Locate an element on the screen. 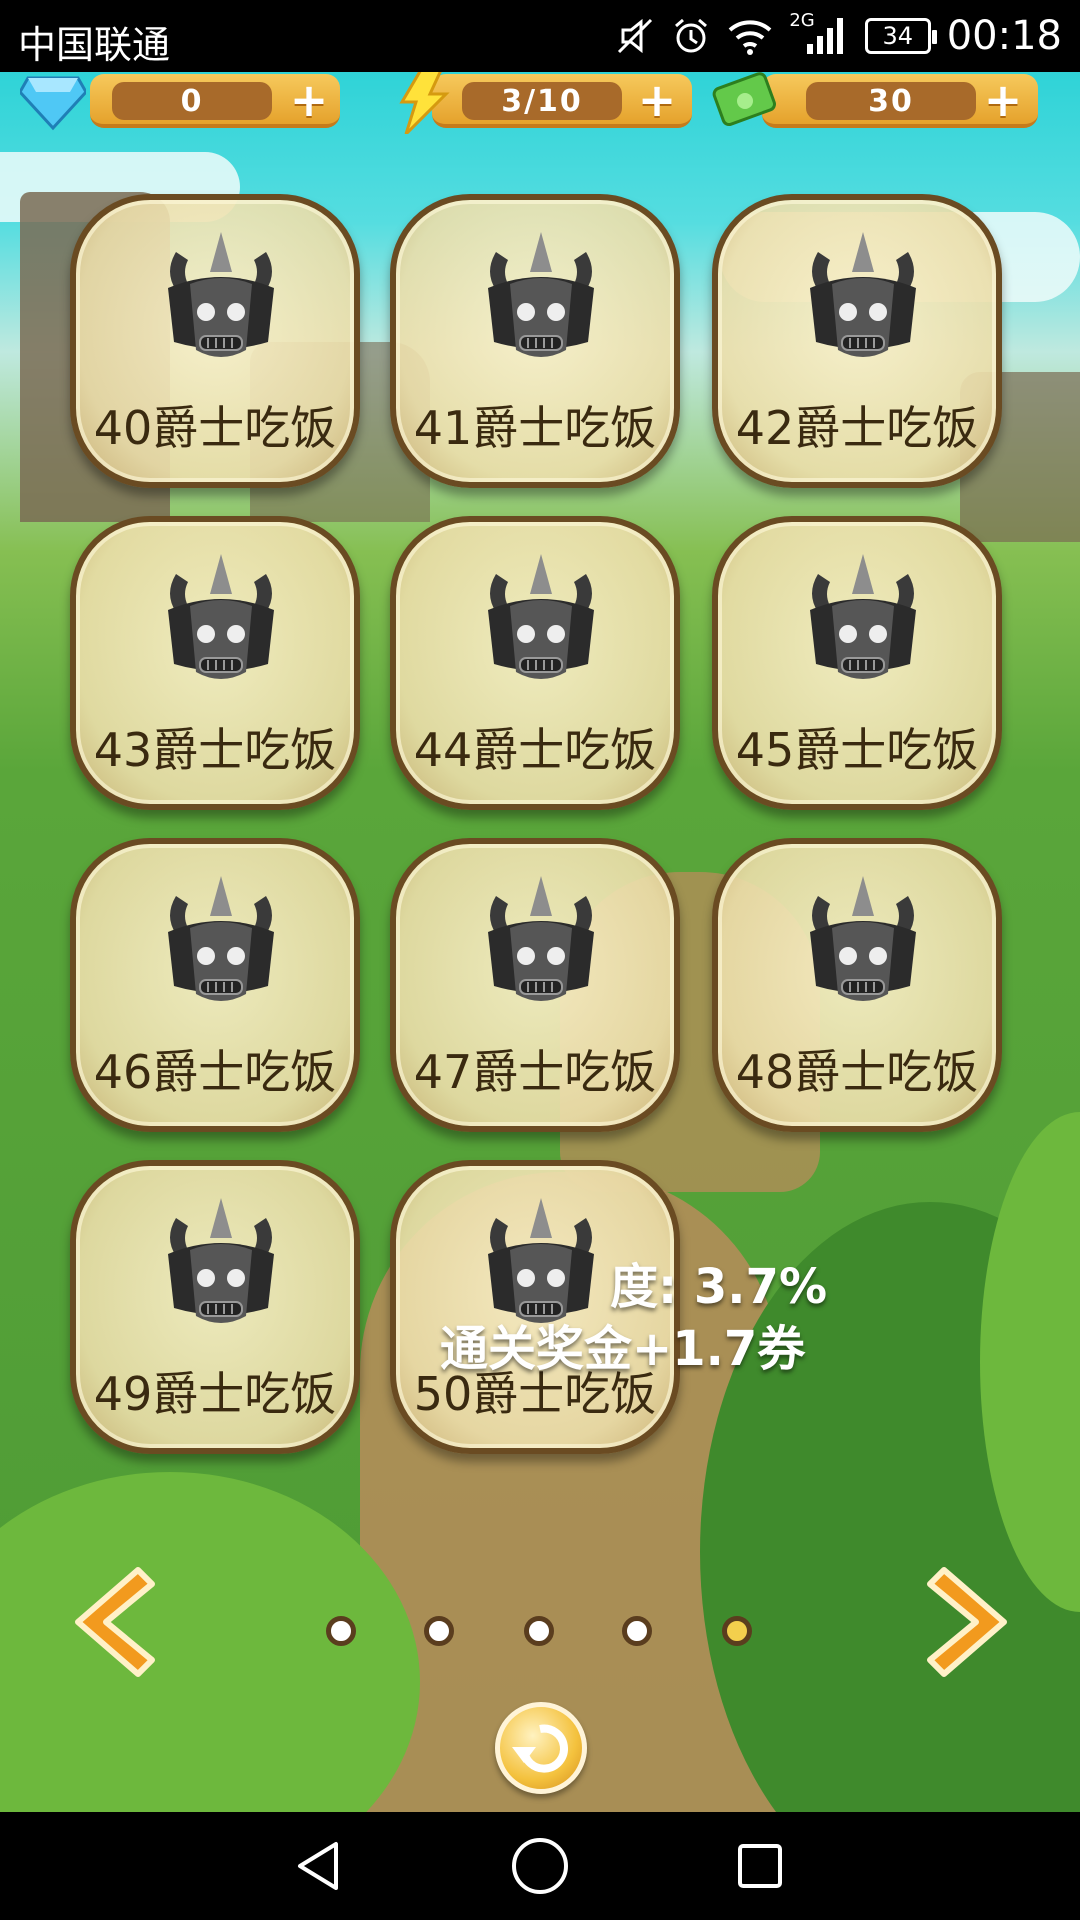 The height and width of the screenshot is (1920, 1080). level-label: 47爵士吃饭 is located at coordinates (535, 1072).